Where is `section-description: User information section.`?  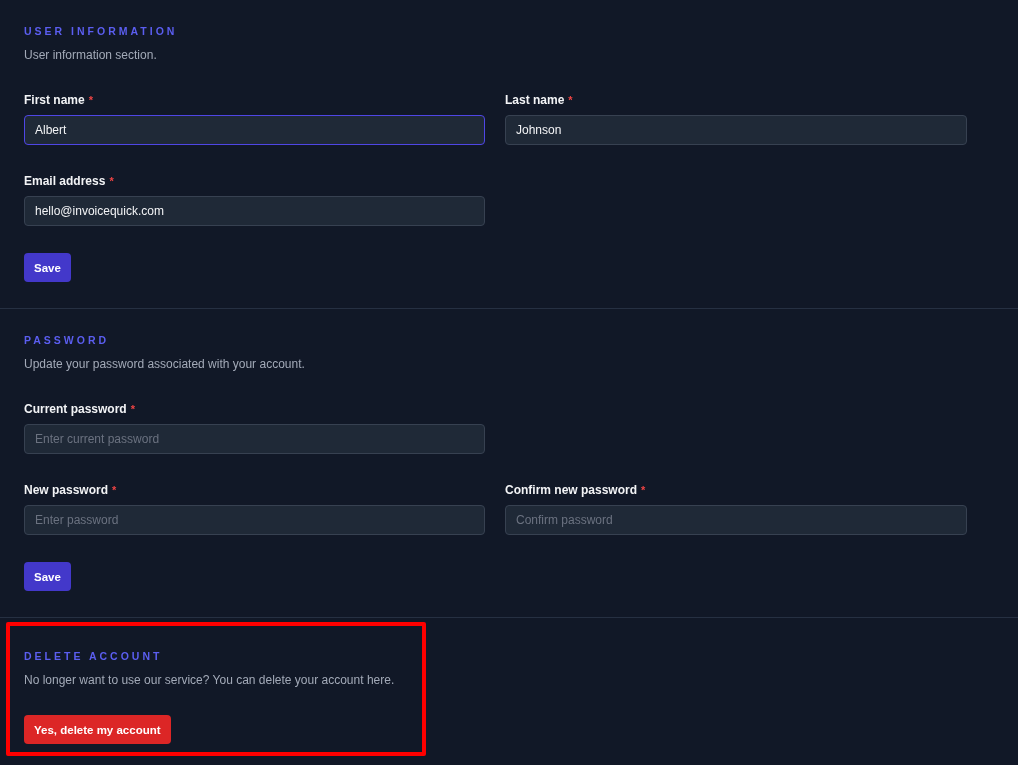 section-description: User information section. is located at coordinates (91, 55).